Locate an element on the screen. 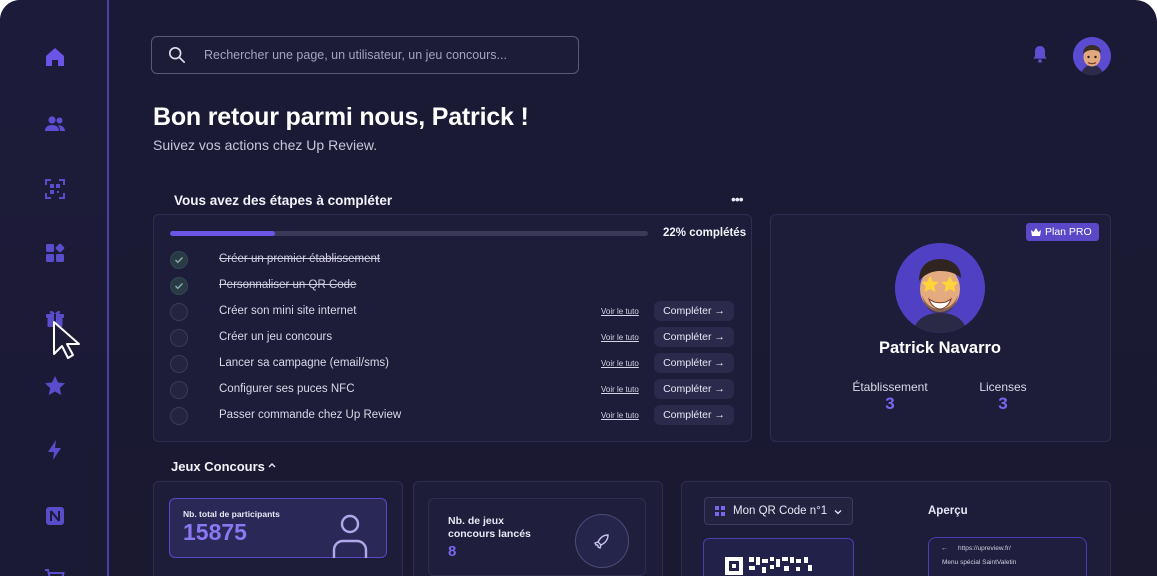 Image resolution: width=1157 pixels, height=576 pixels. preview-url: https://upreview.fr/ is located at coordinates (984, 548).